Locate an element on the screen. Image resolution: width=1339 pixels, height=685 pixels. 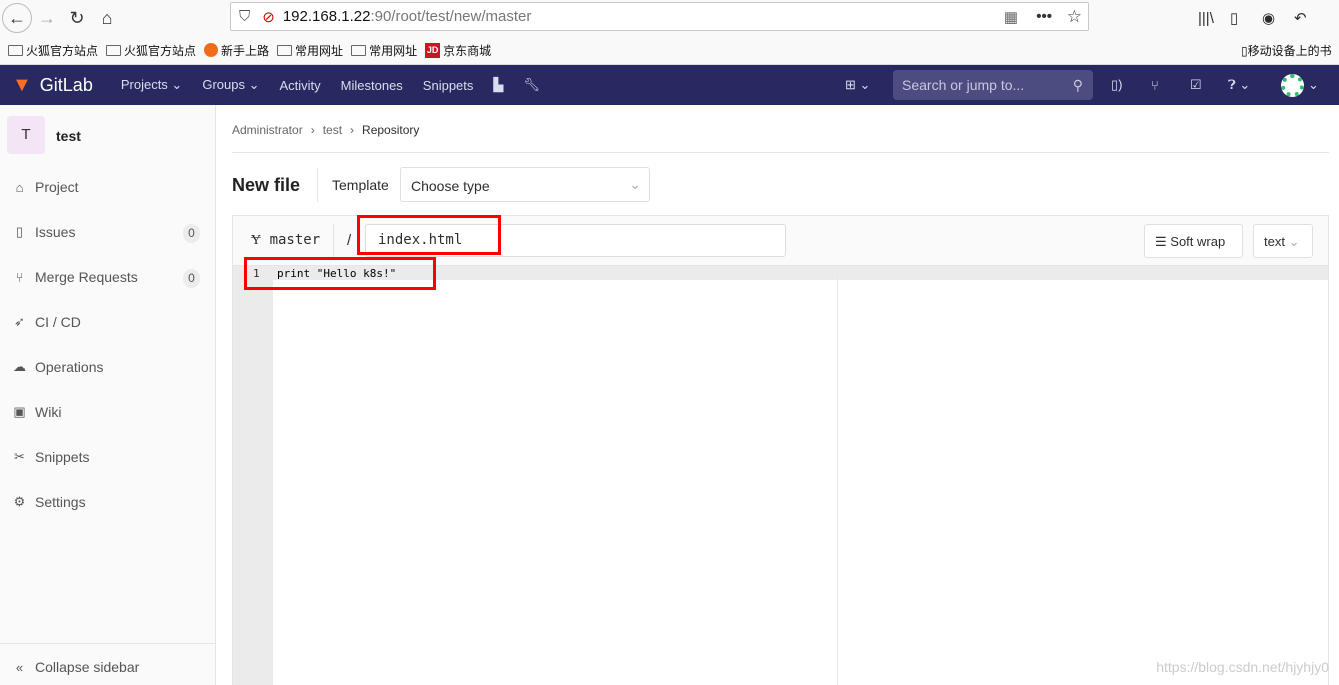
chart-icon: ▙ is located at coordinates (498, 85).